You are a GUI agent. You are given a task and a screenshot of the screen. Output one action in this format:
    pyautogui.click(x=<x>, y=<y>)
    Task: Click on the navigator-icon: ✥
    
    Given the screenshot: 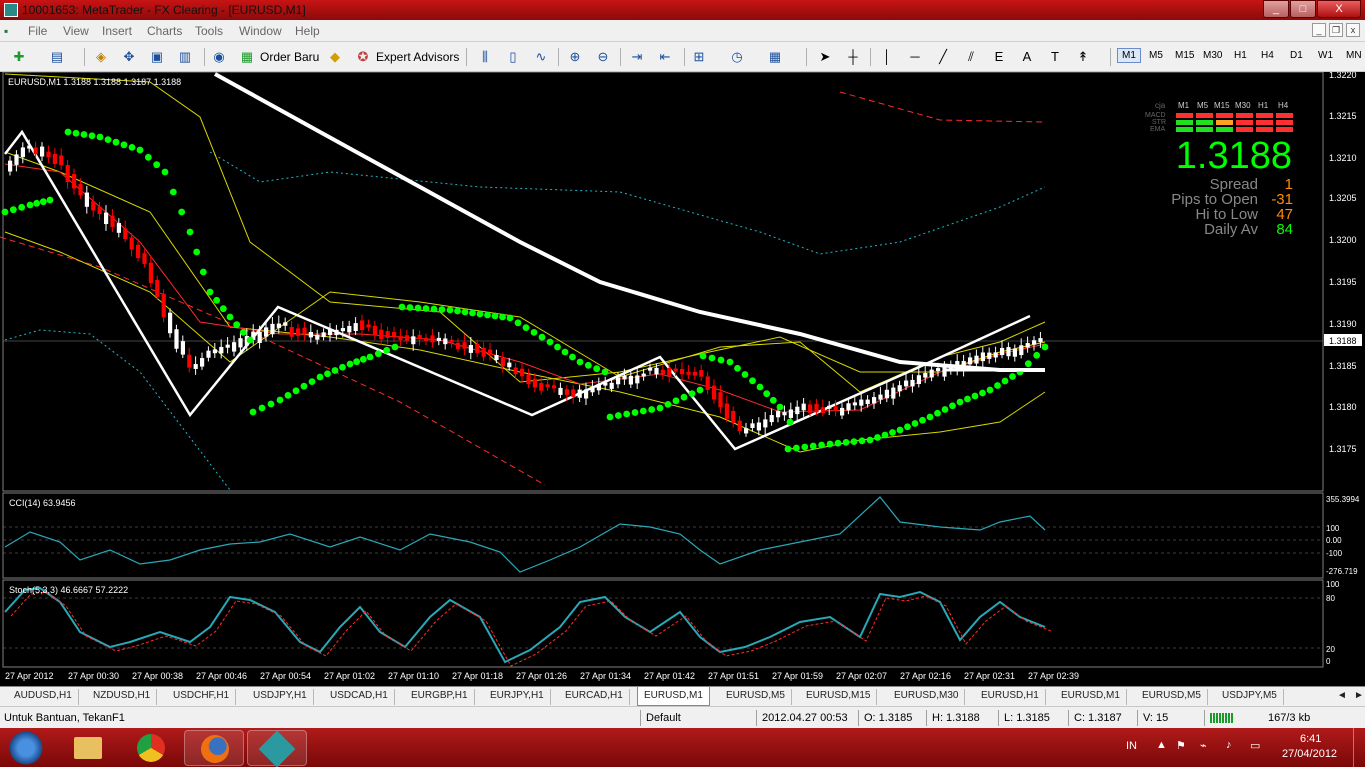 What is the action you would take?
    pyautogui.click(x=129, y=57)
    